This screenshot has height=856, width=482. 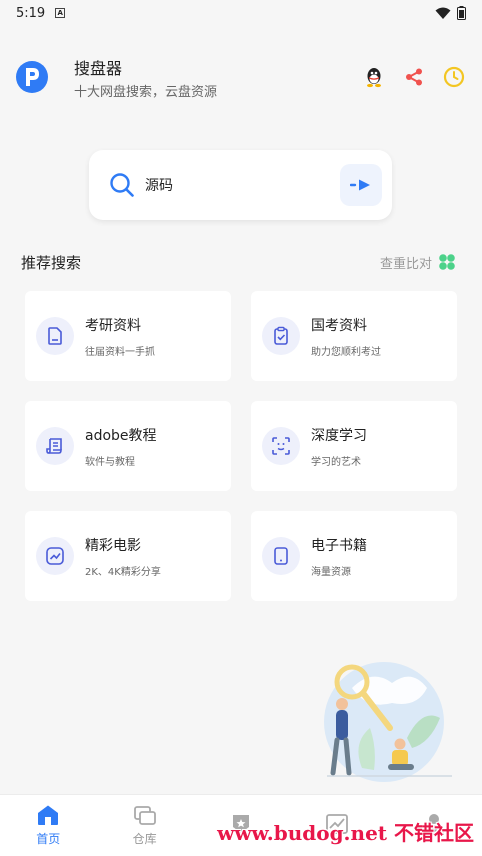 What do you see at coordinates (113, 545) in the screenshot?
I see `card-title: 精彩电影` at bounding box center [113, 545].